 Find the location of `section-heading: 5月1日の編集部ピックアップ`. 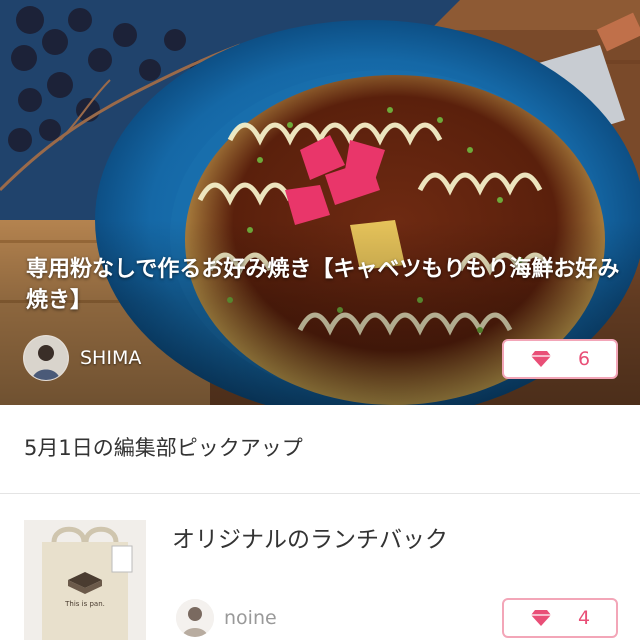

section-heading: 5月1日の編集部ピックアップ is located at coordinates (163, 448).